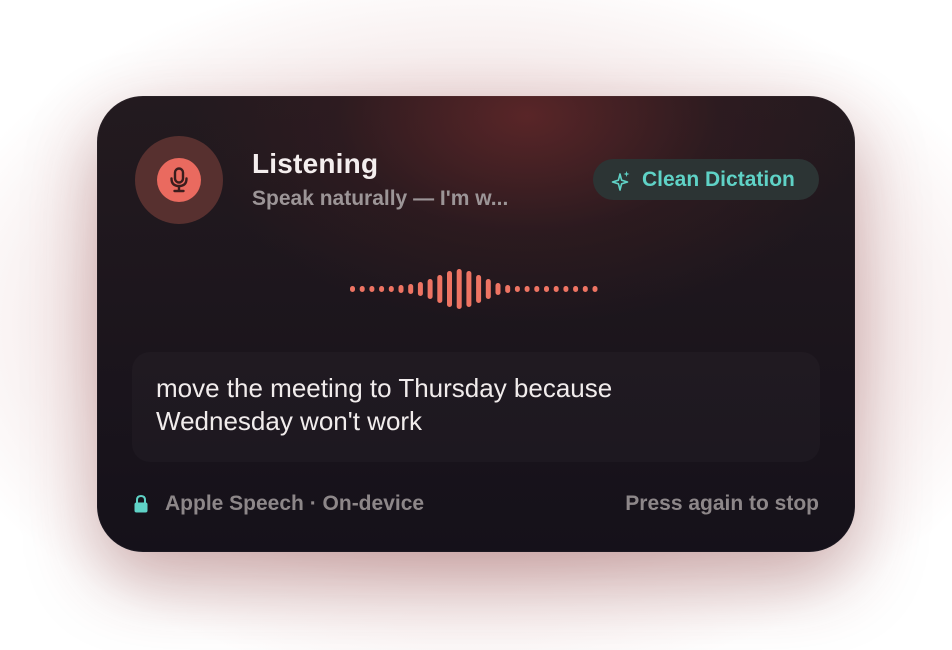 This screenshot has height=650, width=952. I want to click on engine-label: Apple Speech · On-device, so click(295, 503).